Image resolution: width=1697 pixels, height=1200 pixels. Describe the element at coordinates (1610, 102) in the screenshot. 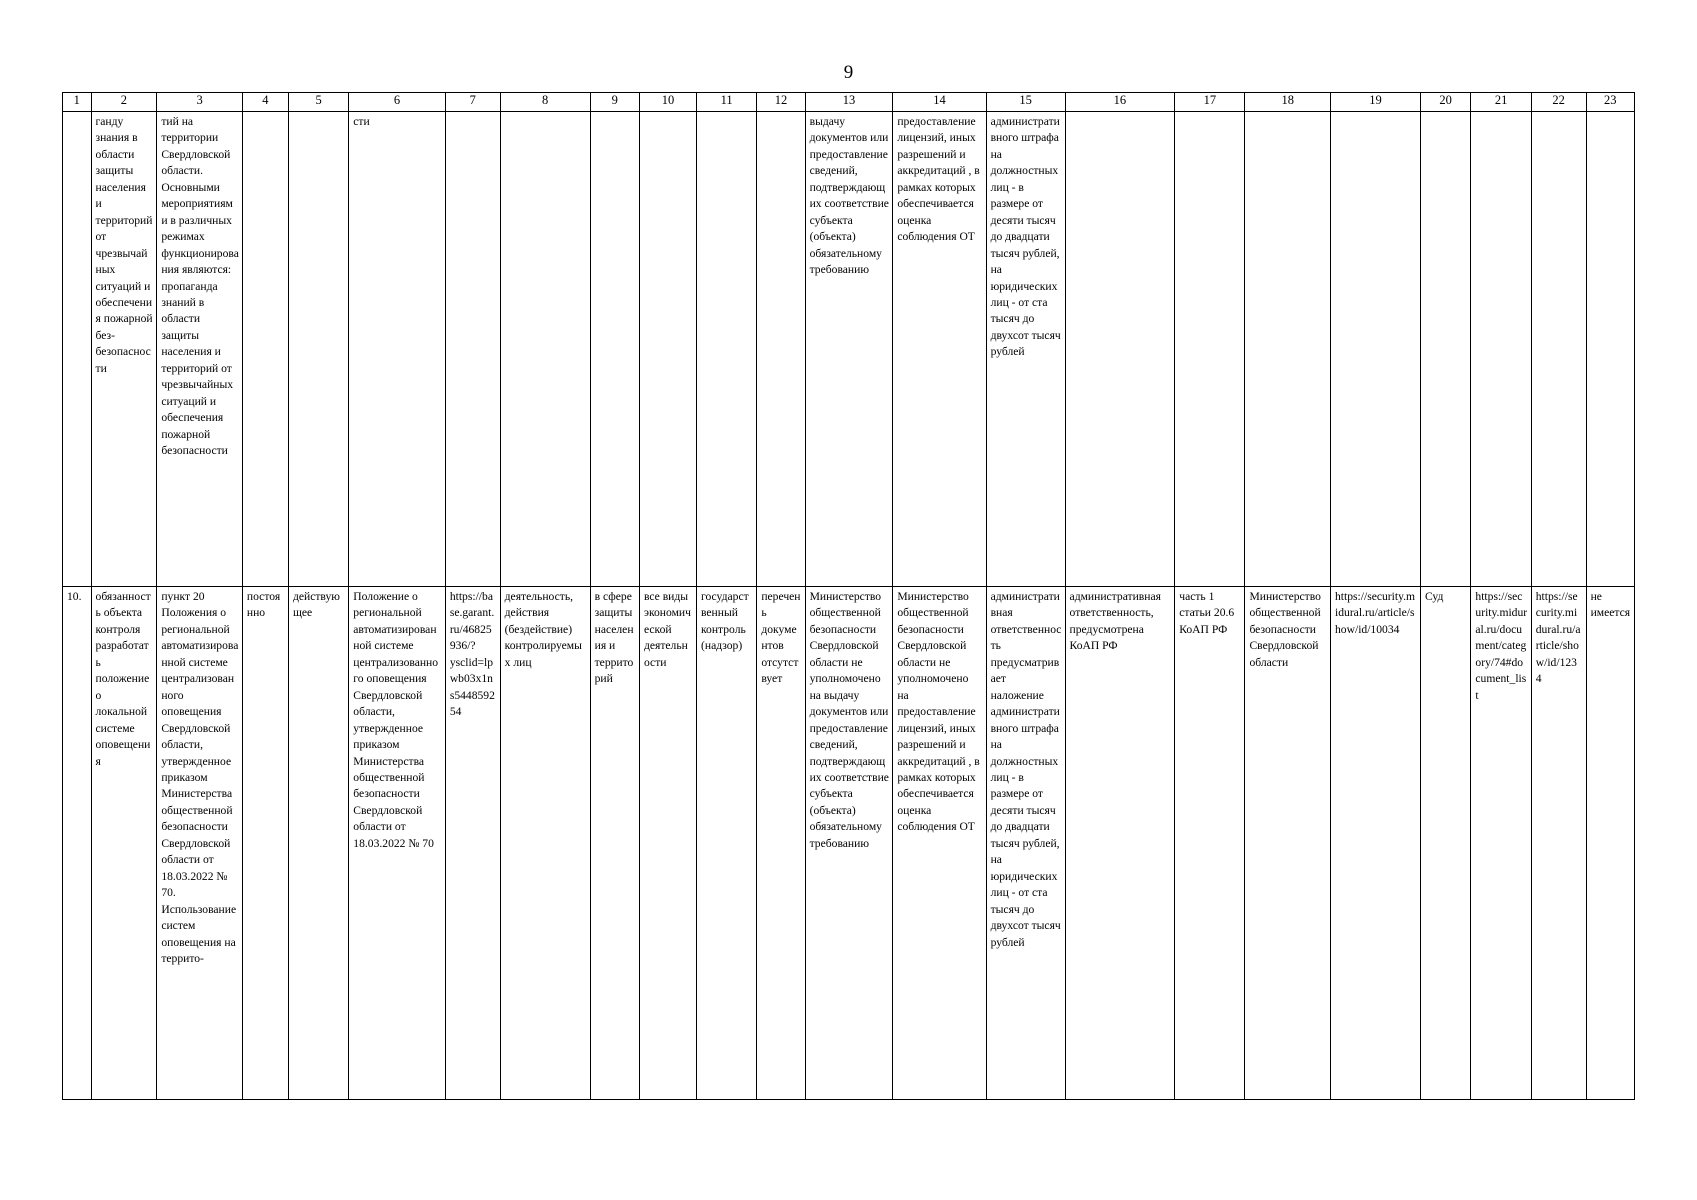

I see `col-header-23: 23` at that location.